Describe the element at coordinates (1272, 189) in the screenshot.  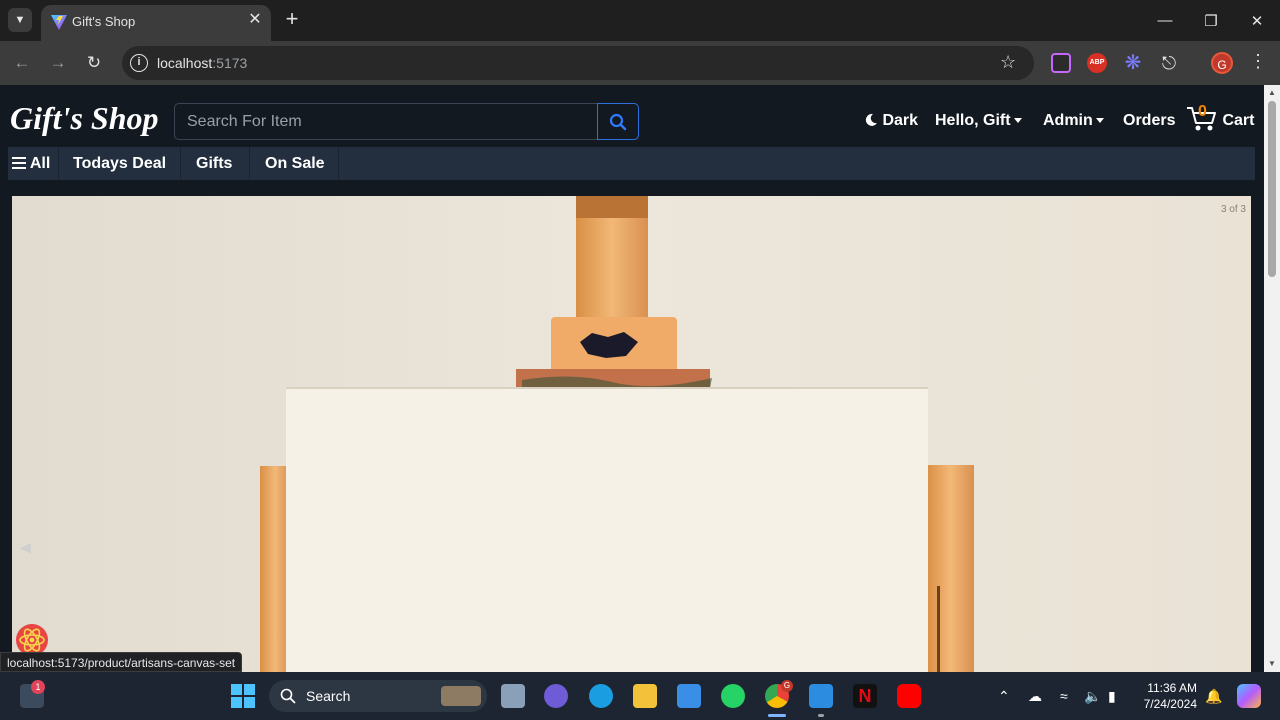
I see `scrollbar-thumb` at that location.